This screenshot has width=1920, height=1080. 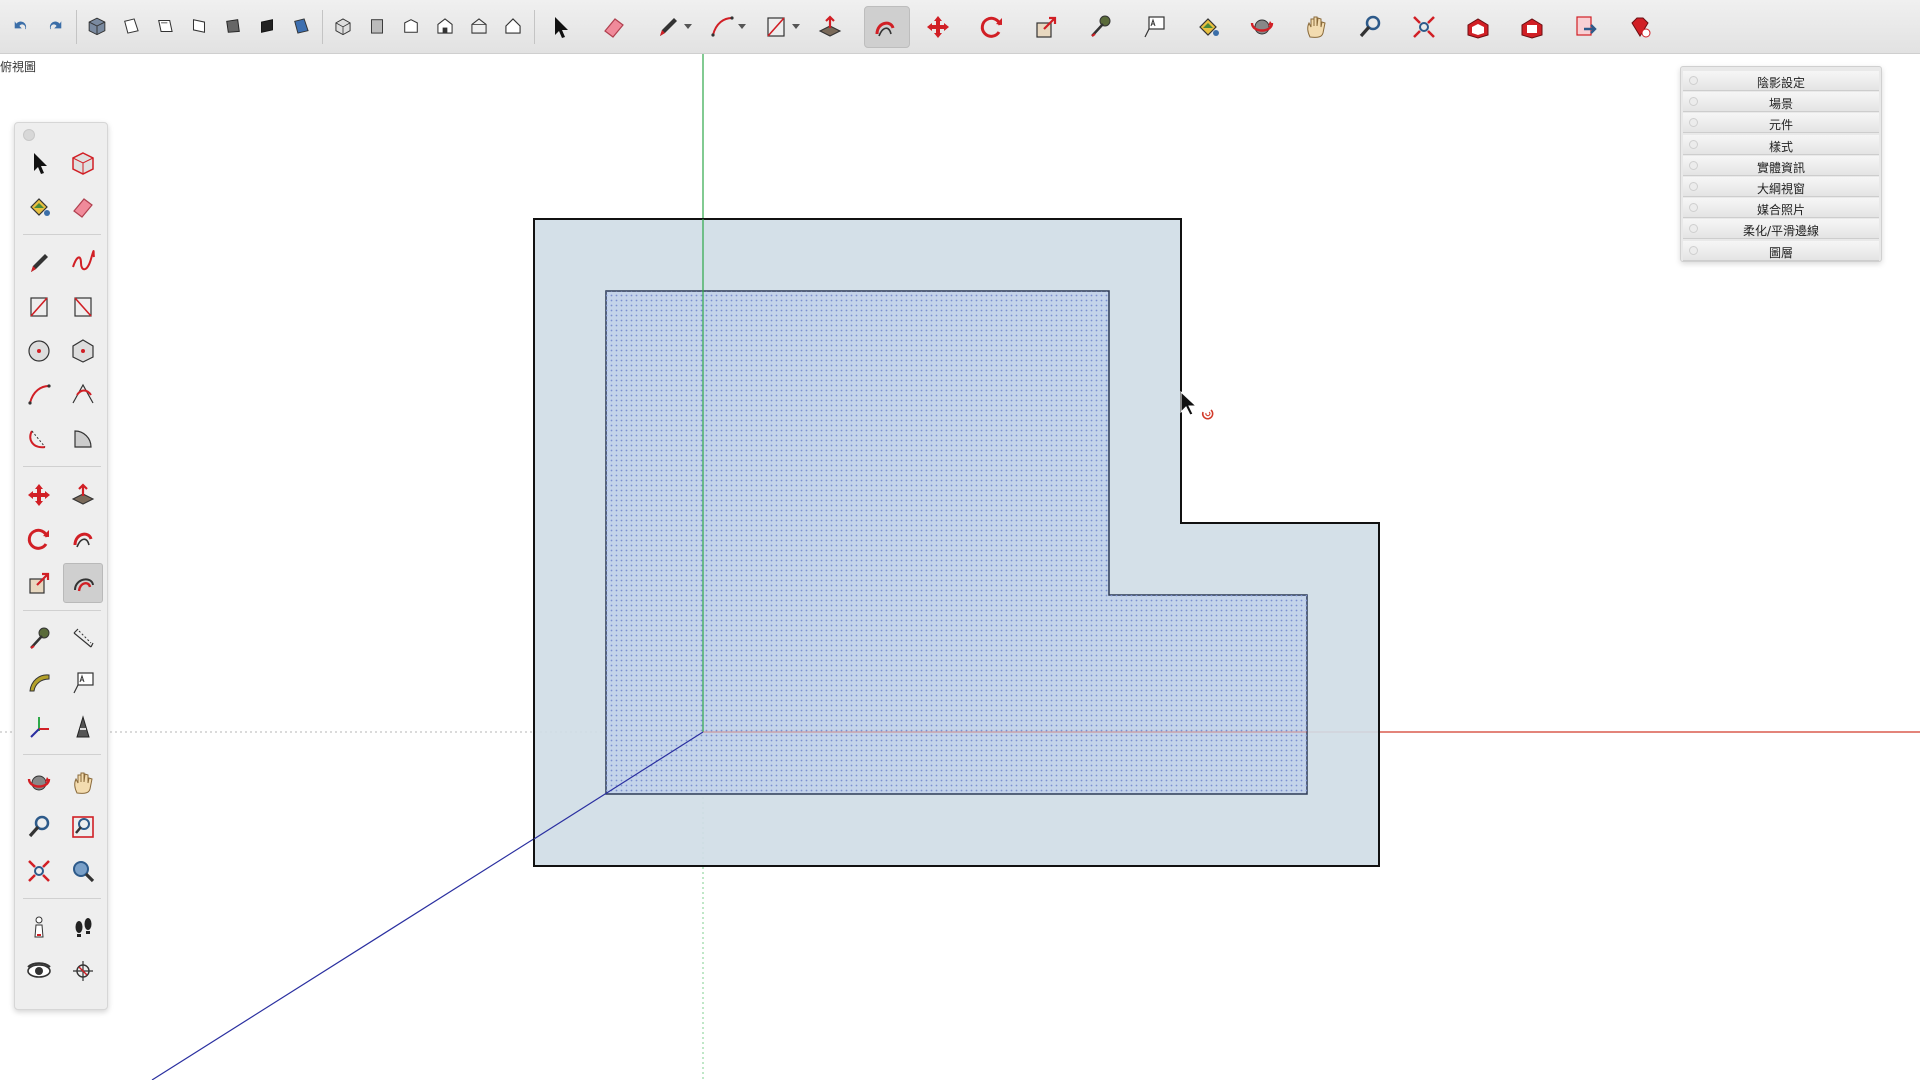 What do you see at coordinates (1781, 229) in the screenshot?
I see `tray-panel-7: 柔化/平滑邊線` at bounding box center [1781, 229].